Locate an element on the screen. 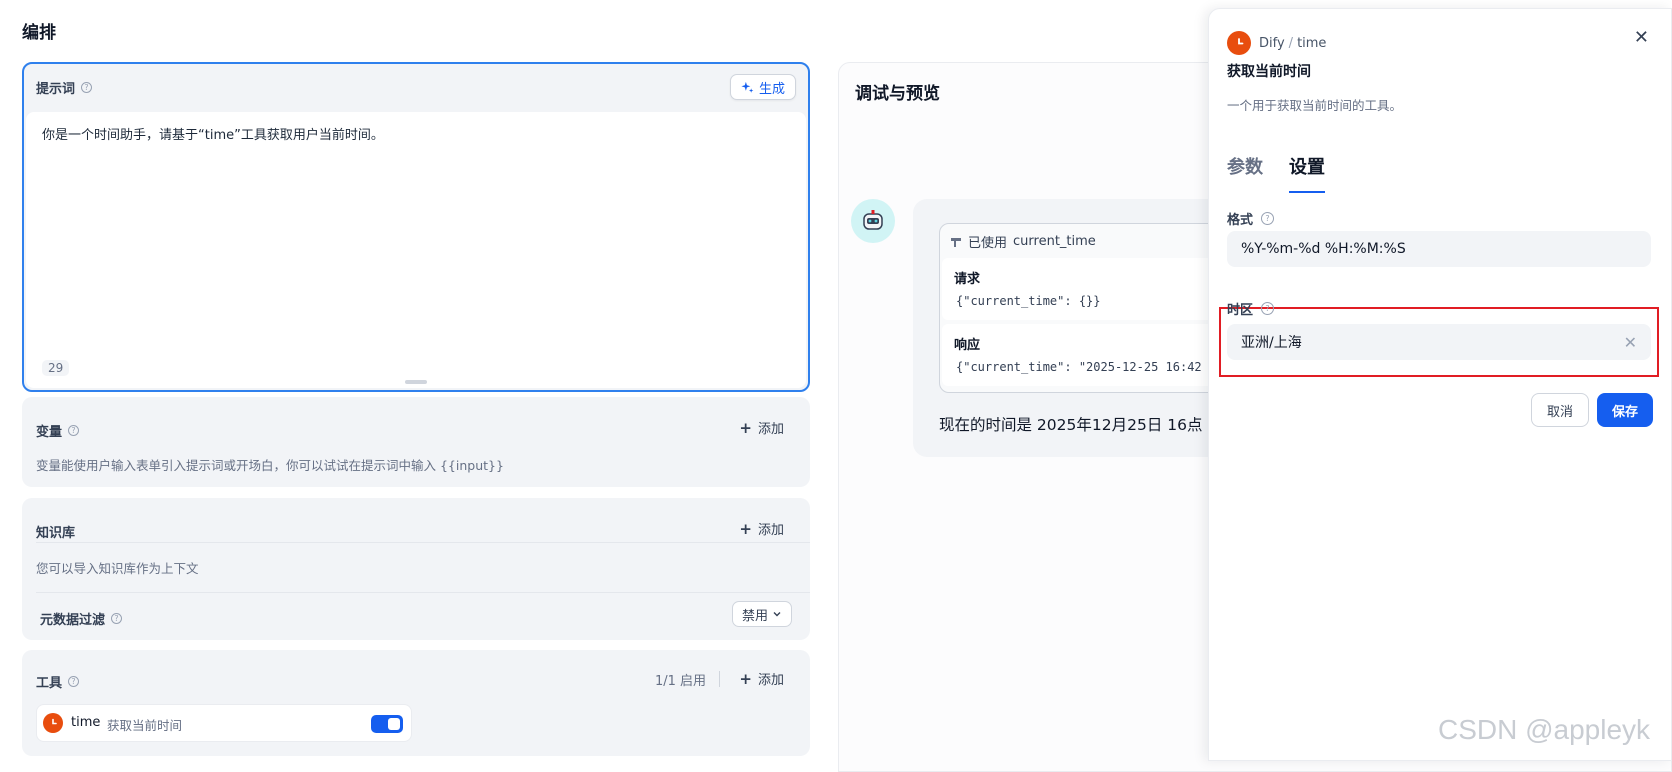  sparkle-icon is located at coordinates (747, 87).